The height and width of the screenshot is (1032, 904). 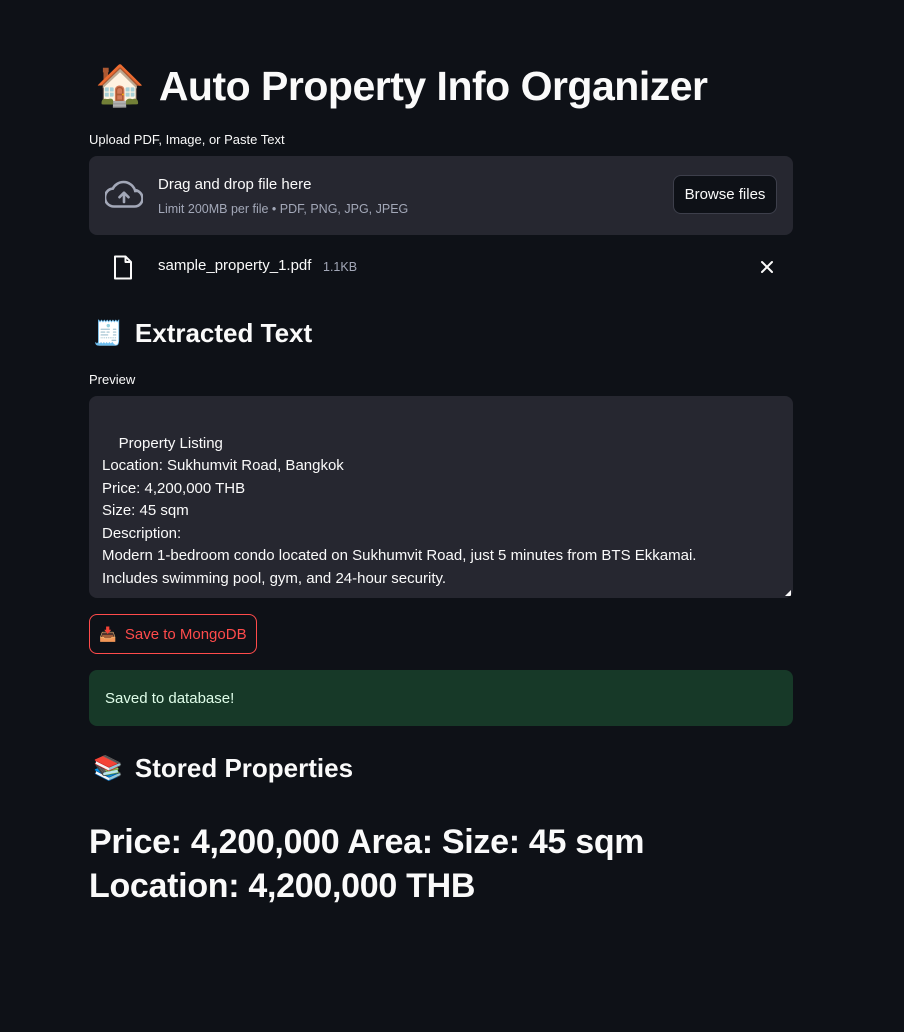 I want to click on stored-heading-text: Stored Properties, so click(x=244, y=768).